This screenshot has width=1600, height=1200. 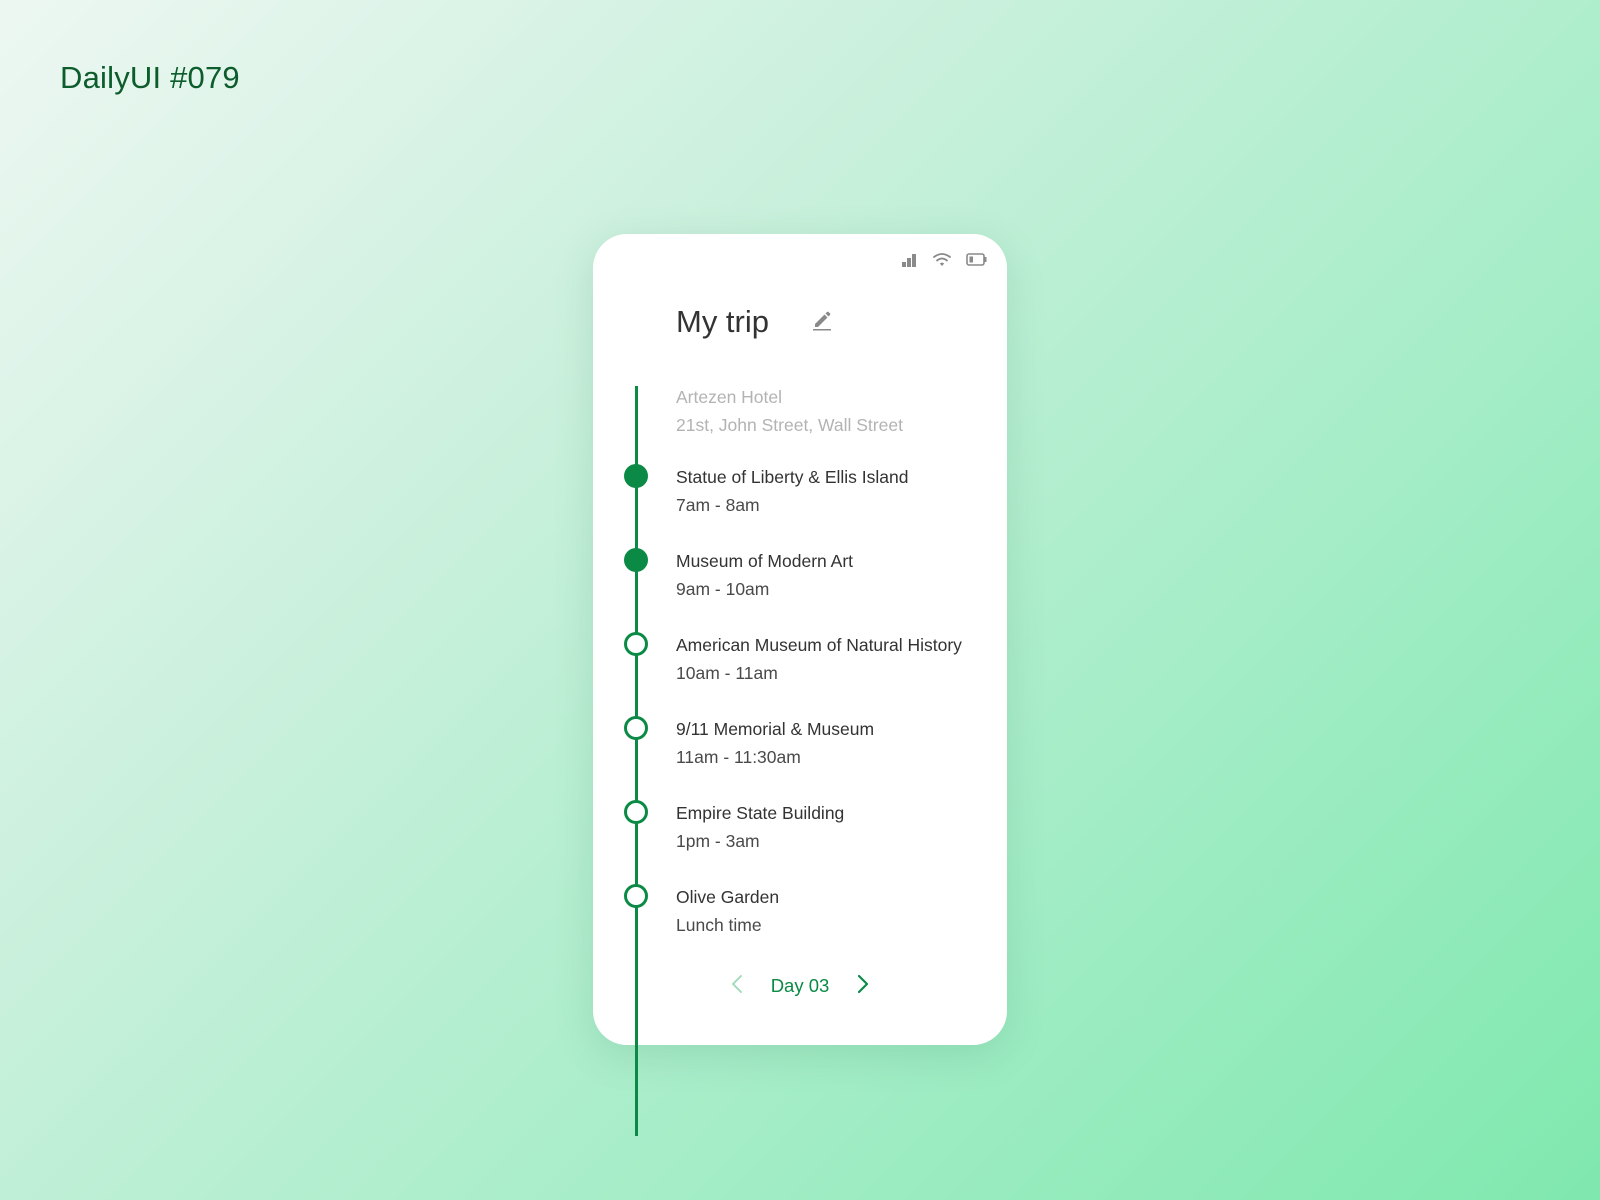 I want to click on chevron-left-icon, so click(x=737, y=986).